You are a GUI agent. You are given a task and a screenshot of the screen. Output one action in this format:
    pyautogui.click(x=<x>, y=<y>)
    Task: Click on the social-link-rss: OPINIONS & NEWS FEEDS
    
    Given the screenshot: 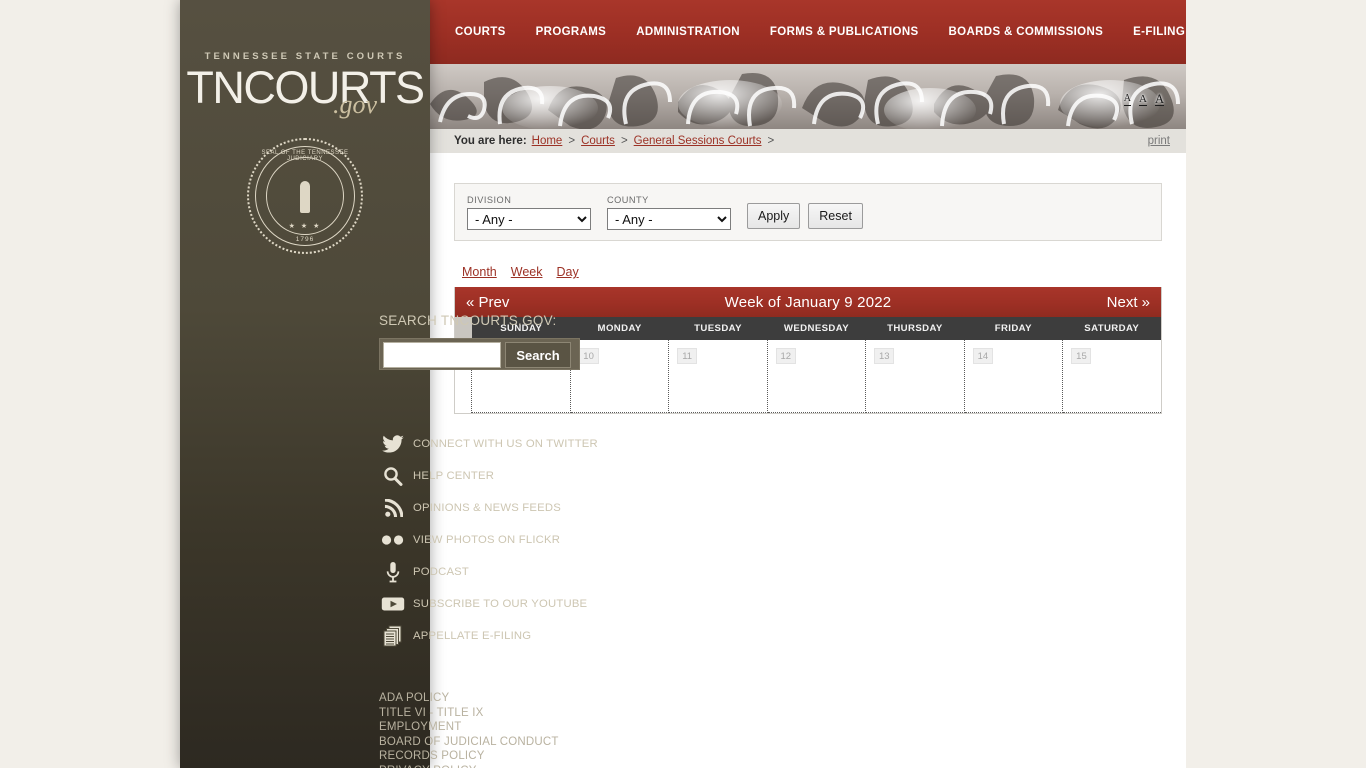 What is the action you would take?
    pyautogui.click(x=494, y=508)
    